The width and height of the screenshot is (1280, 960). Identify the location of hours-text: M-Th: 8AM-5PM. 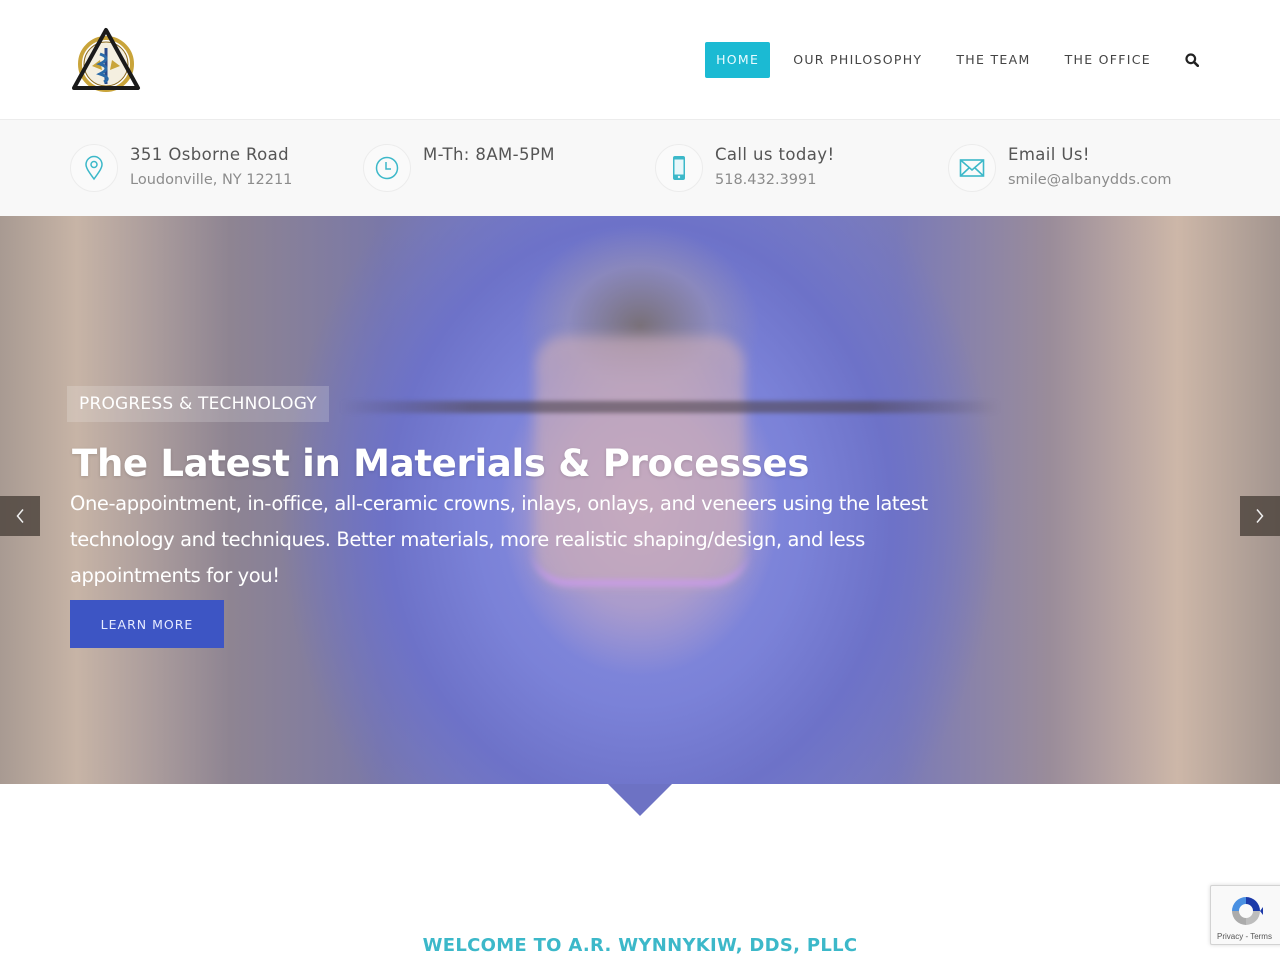
(489, 154).